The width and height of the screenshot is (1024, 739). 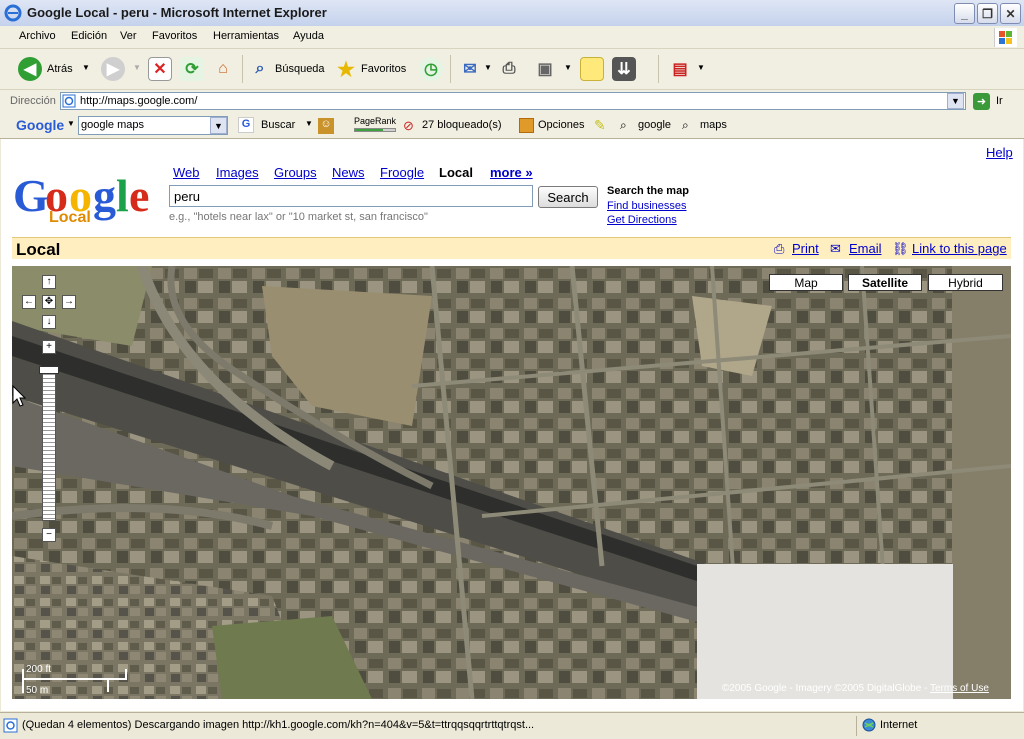 I want to click on menu-favoritos: Favoritos, so click(x=174, y=36).